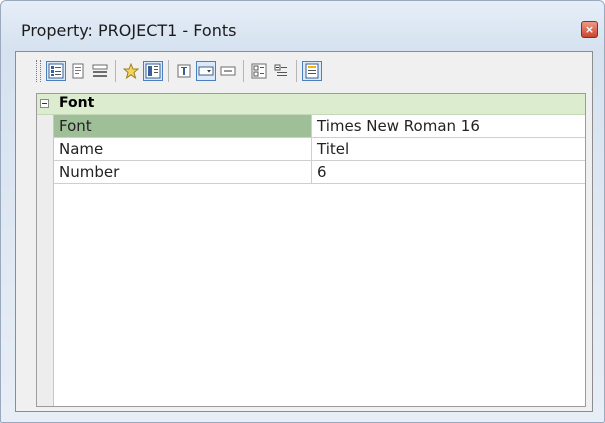 This screenshot has height=423, width=605. I want to click on collapse-all-icon, so click(281, 71).